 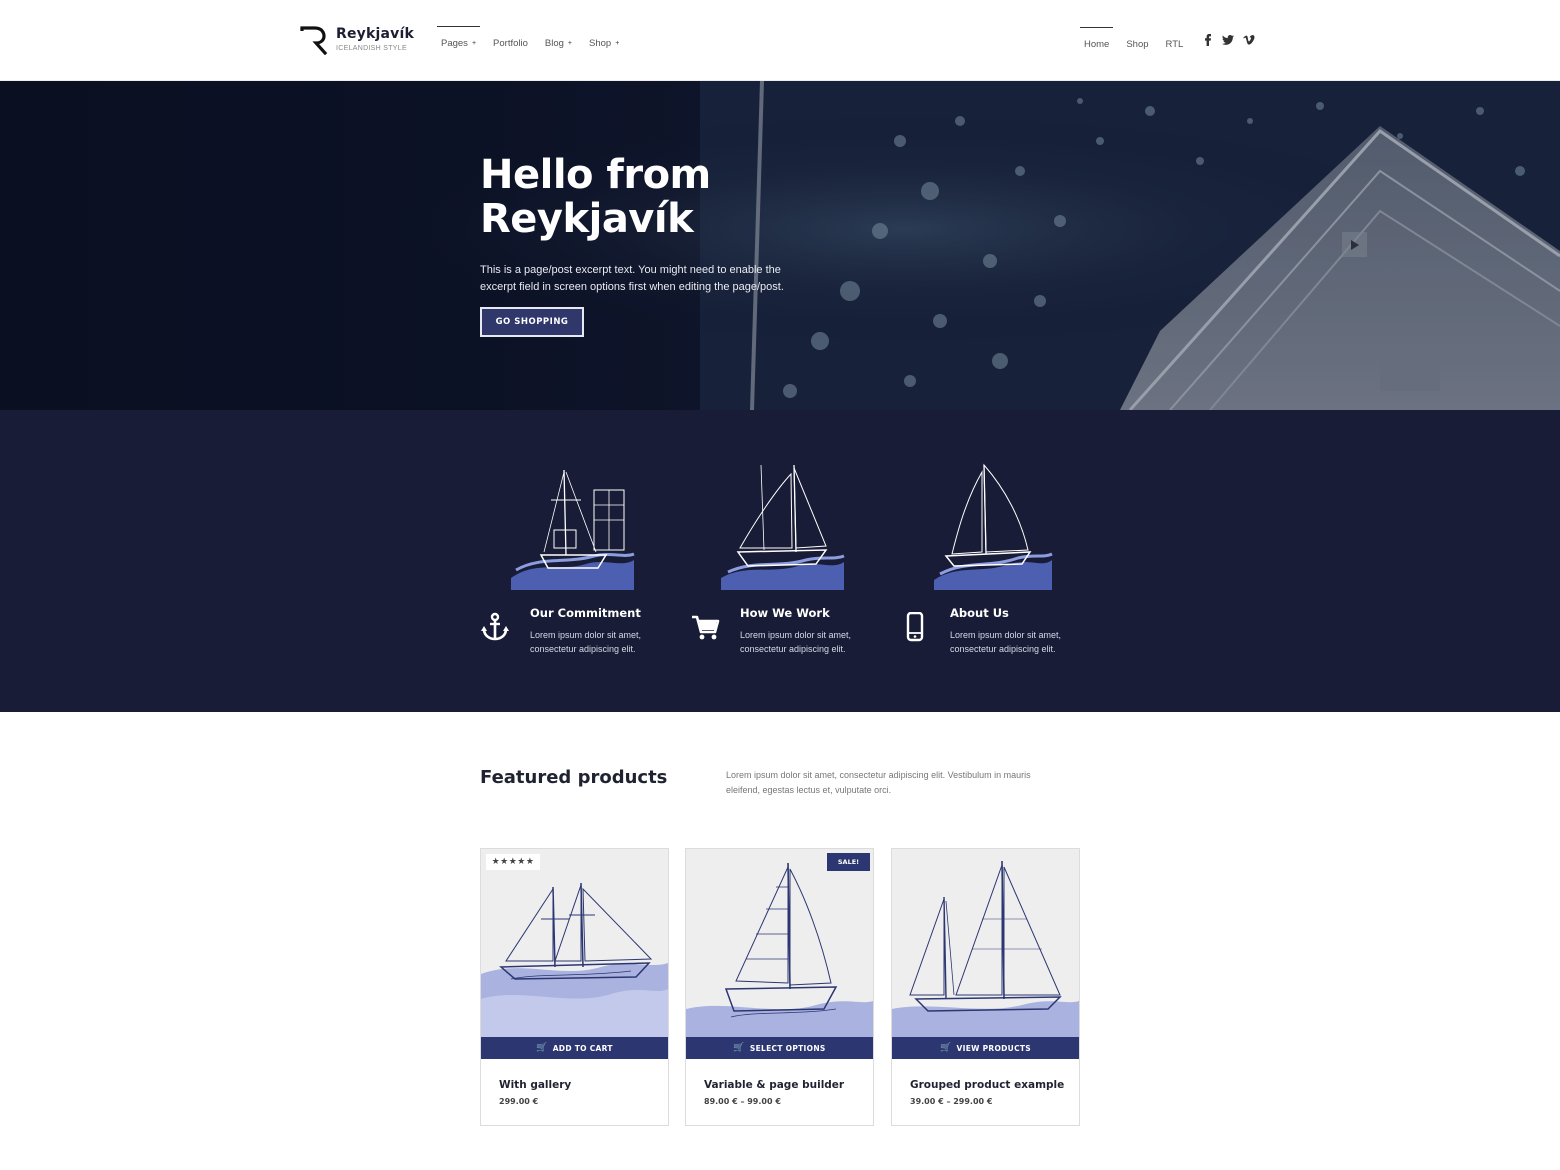 I want to click on button-label: ADD TO CART, so click(x=582, y=1048).